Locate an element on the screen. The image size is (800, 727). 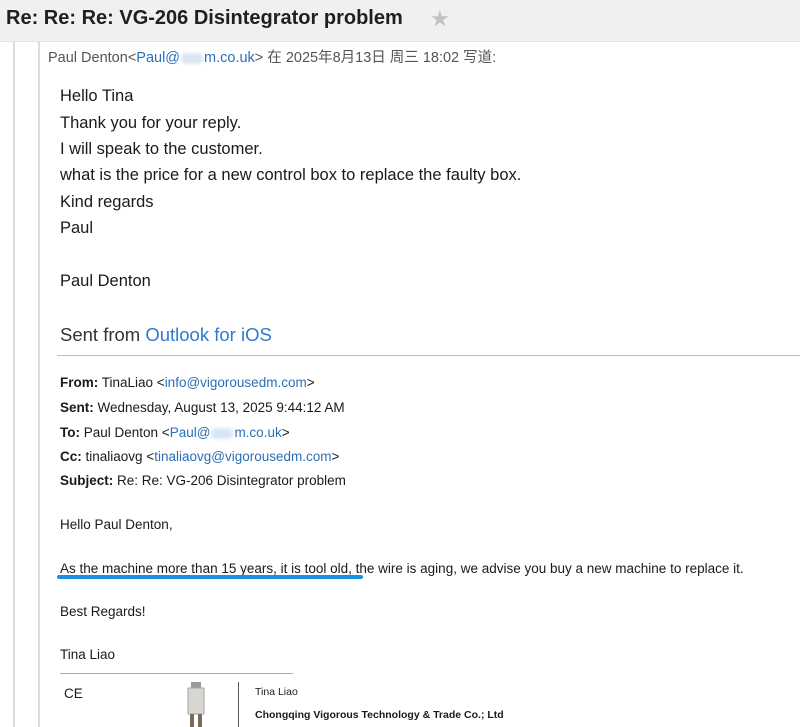
body-line: Kind regards is located at coordinates (107, 202).